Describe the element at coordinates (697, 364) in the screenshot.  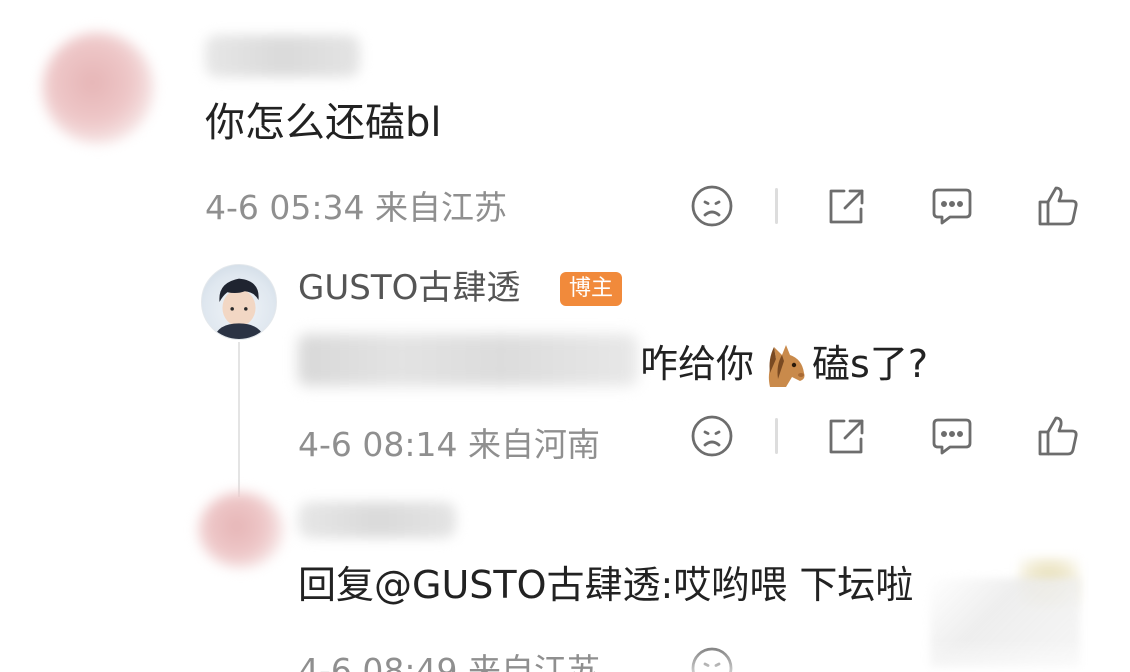
I see `reply-text-part: 咋给你` at that location.